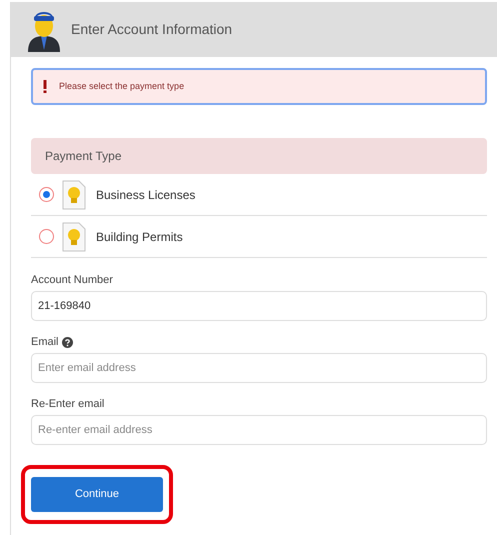 The height and width of the screenshot is (535, 497). What do you see at coordinates (67, 342) in the screenshot?
I see `help-icon` at bounding box center [67, 342].